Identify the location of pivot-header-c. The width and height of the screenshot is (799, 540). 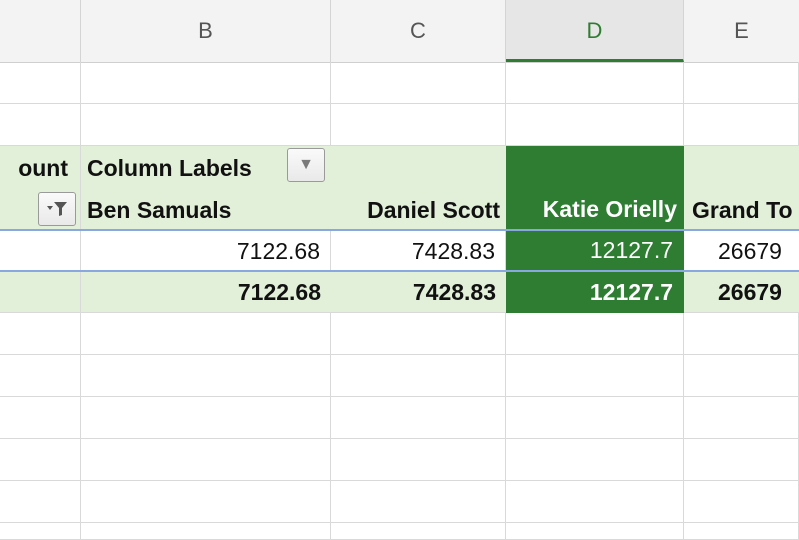
(418, 168).